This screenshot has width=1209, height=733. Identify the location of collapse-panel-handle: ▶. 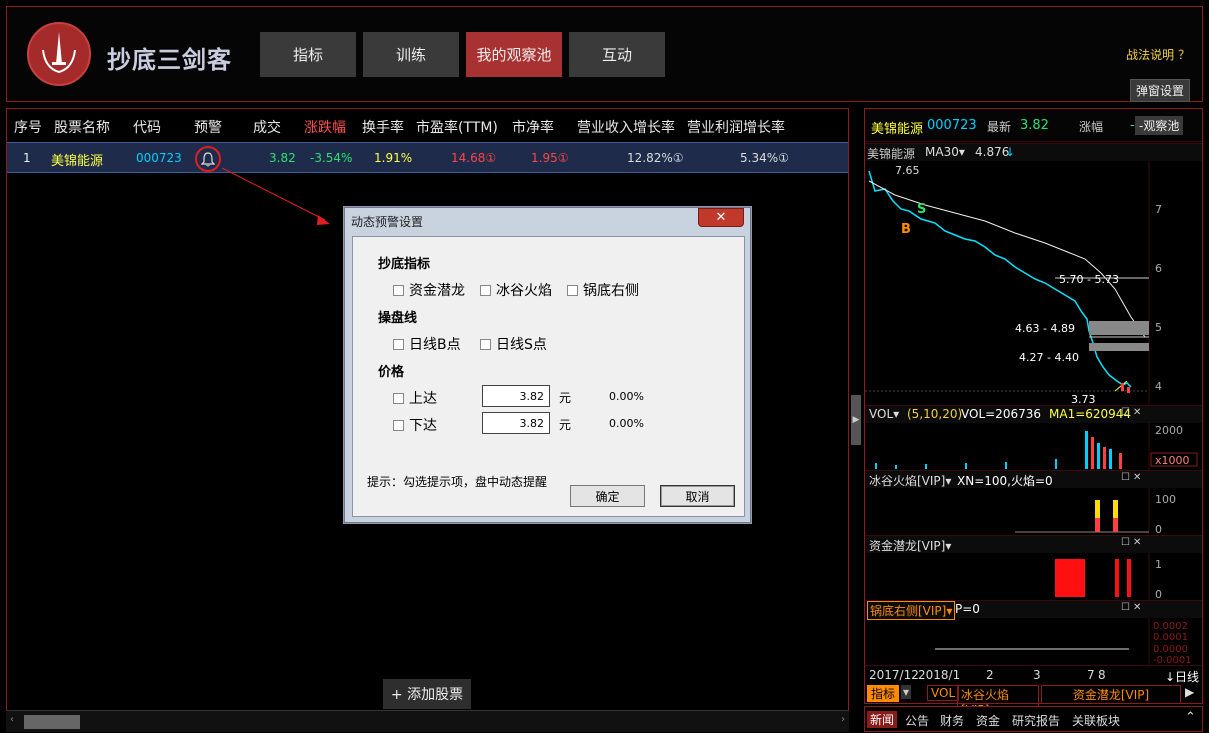
(856, 420).